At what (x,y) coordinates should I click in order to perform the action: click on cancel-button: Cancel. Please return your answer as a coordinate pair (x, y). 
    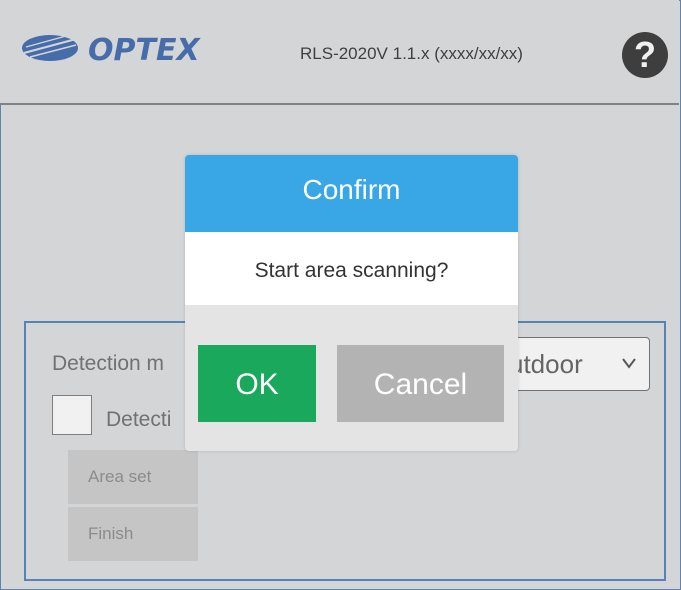
    Looking at the image, I should click on (420, 383).